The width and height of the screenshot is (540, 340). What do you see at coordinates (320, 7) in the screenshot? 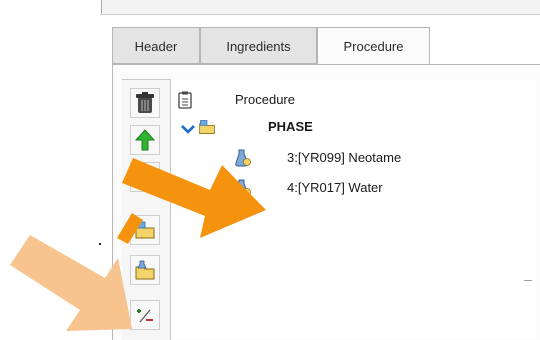
I see `window-top-frame` at bounding box center [320, 7].